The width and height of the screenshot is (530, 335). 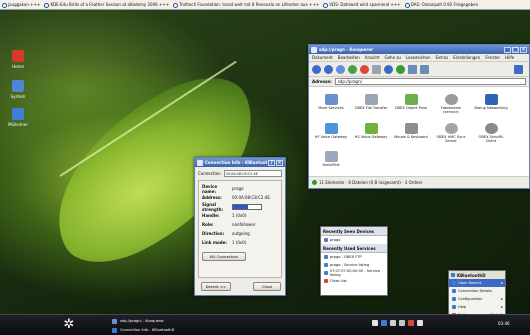 I want to click on recently-seen-header: Recently Seen Devices, so click(x=354, y=231).